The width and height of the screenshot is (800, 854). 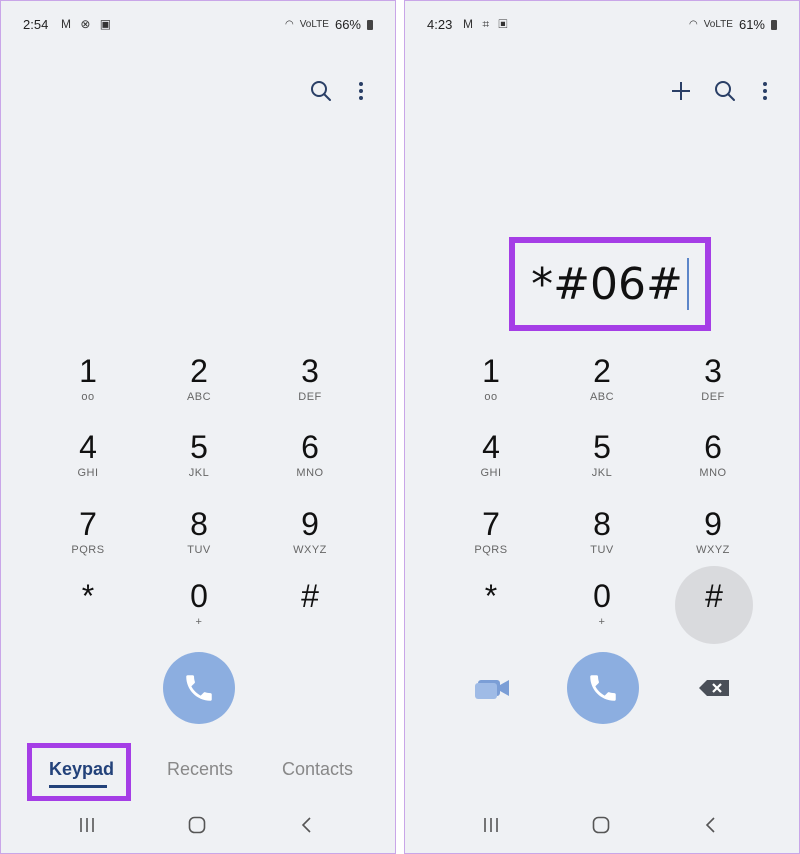 What do you see at coordinates (78, 786) in the screenshot?
I see `tab-keypad-underline` at bounding box center [78, 786].